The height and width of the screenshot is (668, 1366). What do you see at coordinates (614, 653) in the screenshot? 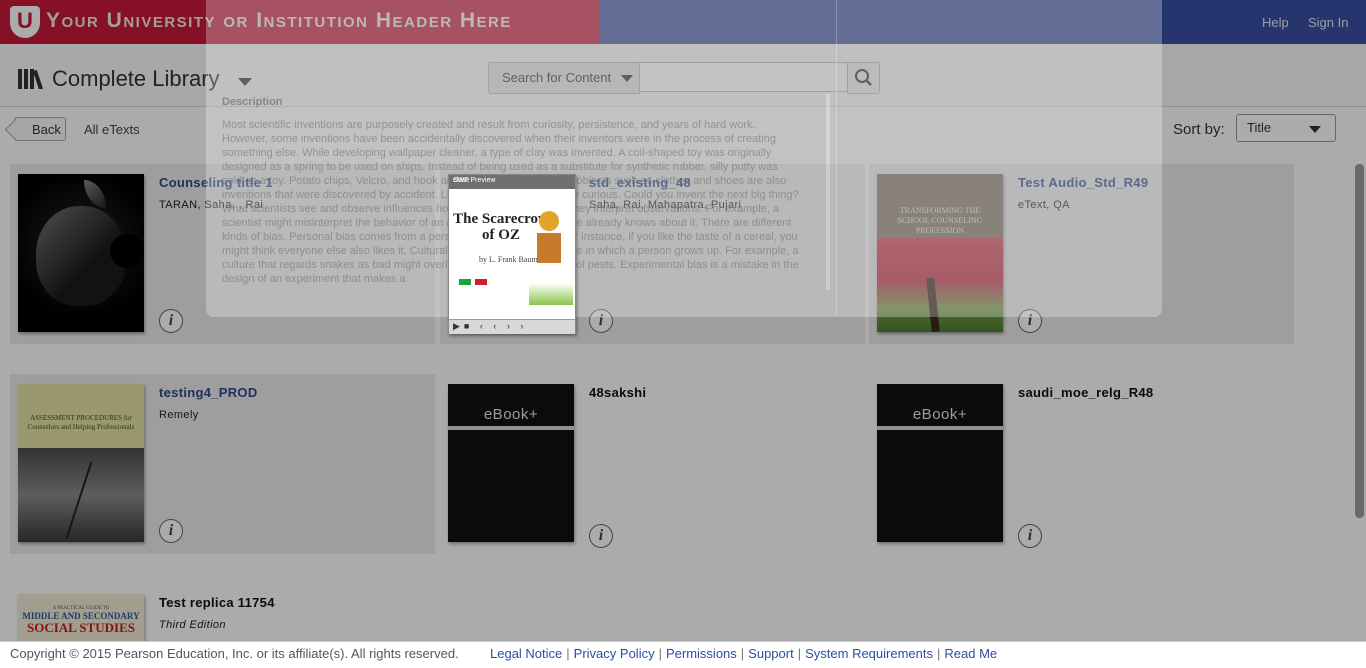
I see `privacy-policy-link: Privacy Policy` at bounding box center [614, 653].